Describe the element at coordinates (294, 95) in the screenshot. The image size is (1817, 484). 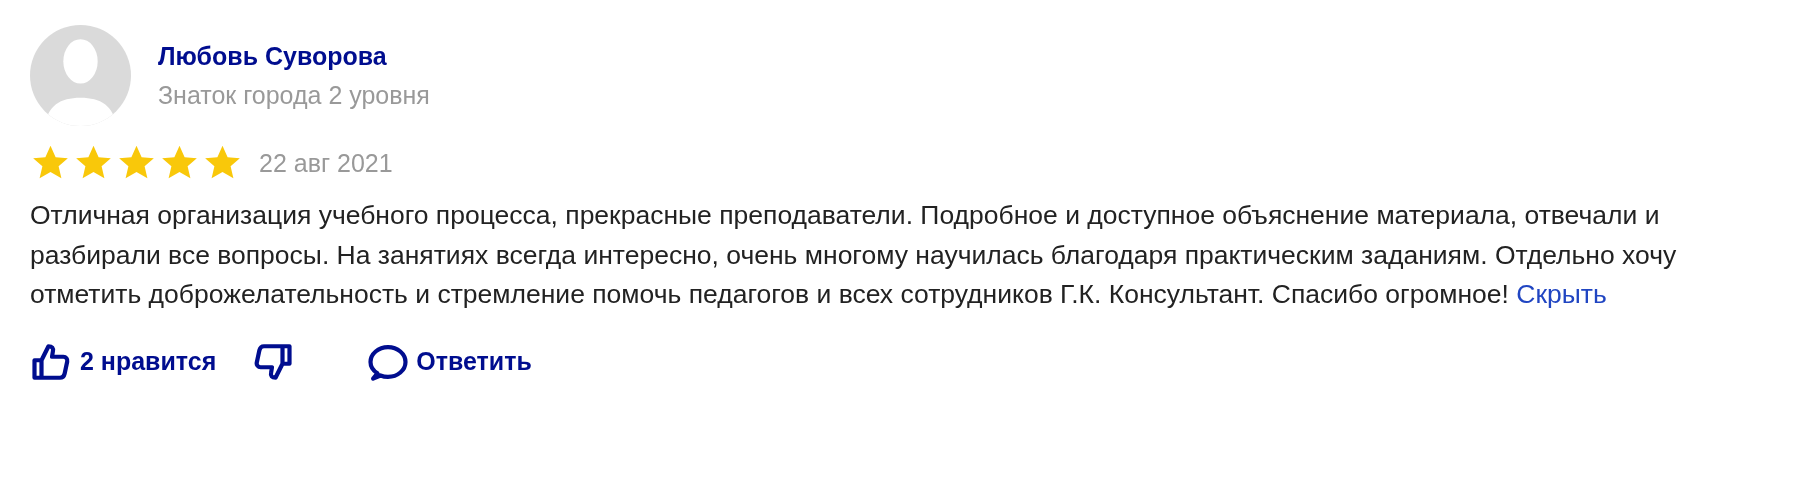
I see `author-level: Знаток города 2 уровня` at that location.